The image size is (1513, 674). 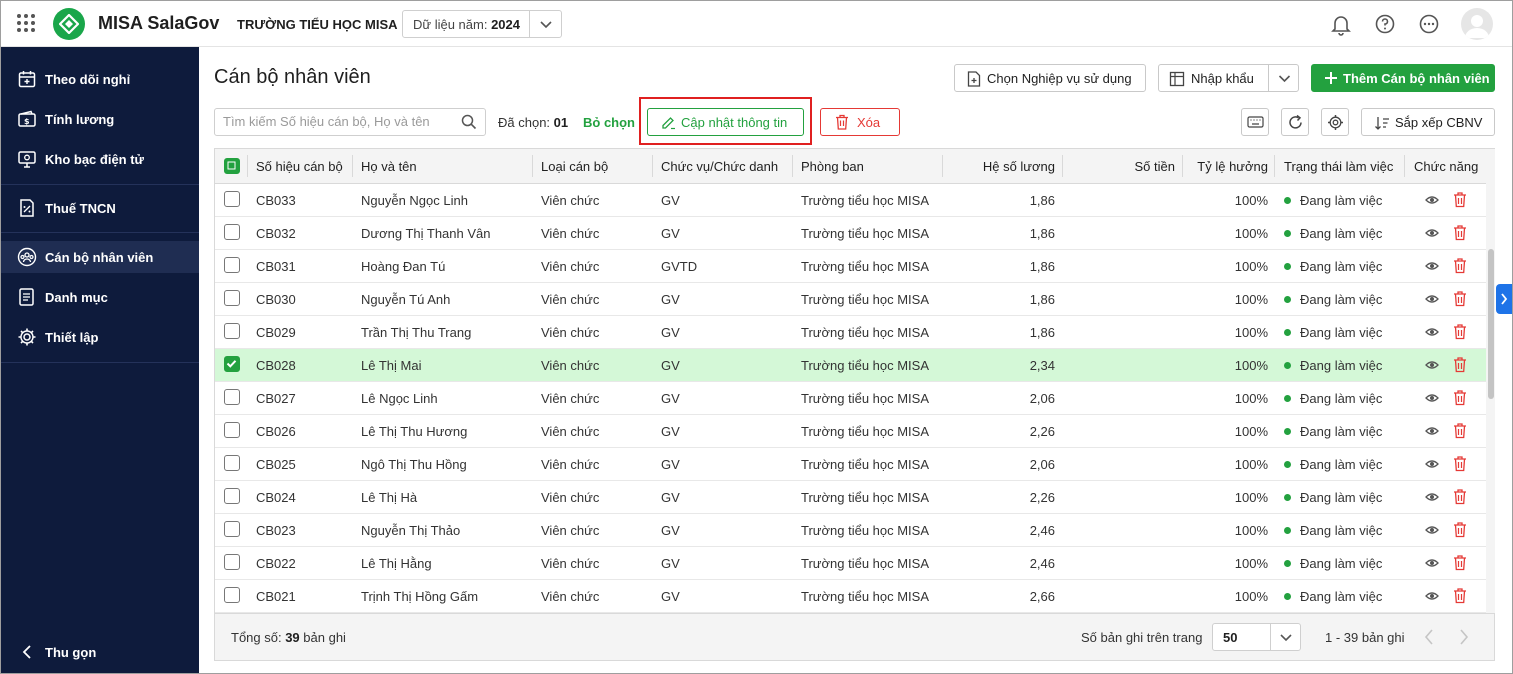 I want to click on staff-type-cell: Viên chức, so click(x=570, y=233).